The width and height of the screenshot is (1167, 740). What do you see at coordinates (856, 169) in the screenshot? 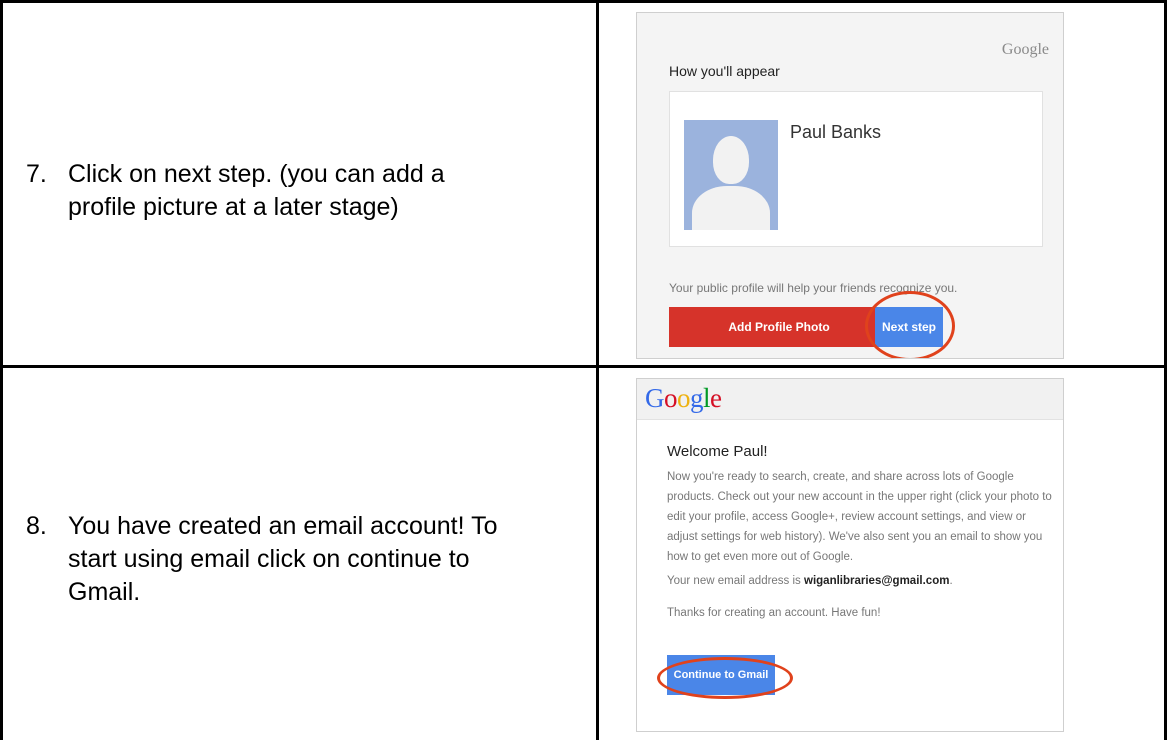
I see `profile-card: Paul Banks` at bounding box center [856, 169].